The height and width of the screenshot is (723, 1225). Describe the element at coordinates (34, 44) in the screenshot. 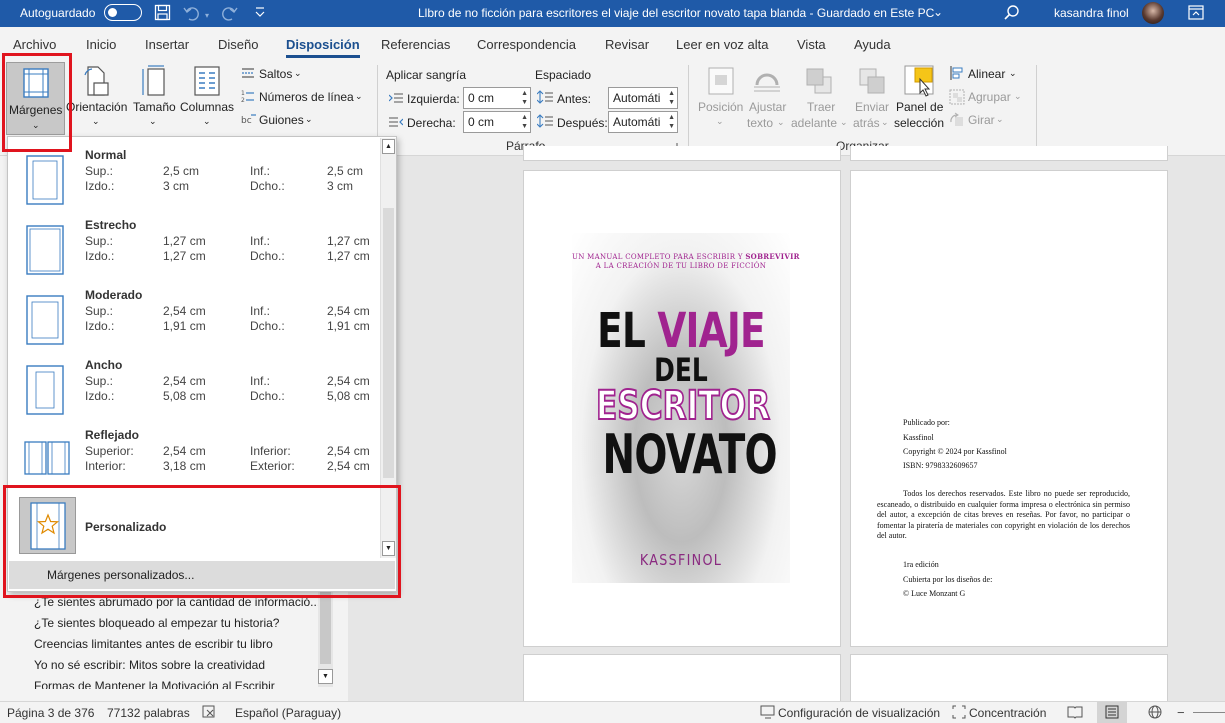

I see `tab-archivo: Archivo` at that location.